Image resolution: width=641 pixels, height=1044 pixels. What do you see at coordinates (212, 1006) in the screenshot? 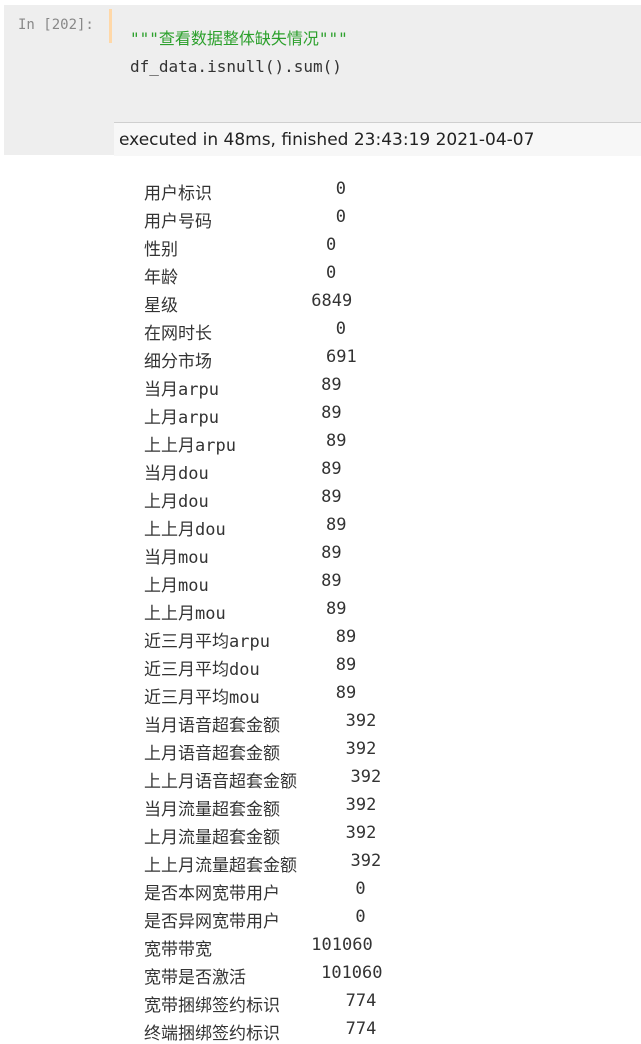
I see `output-row-name: 宽带捆绑签约标识` at bounding box center [212, 1006].